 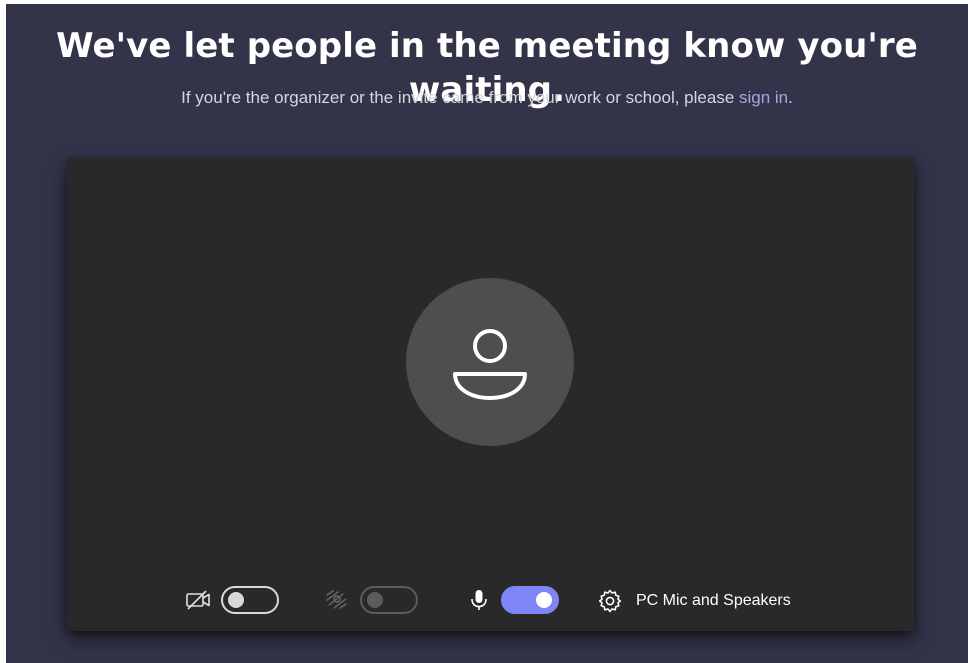 I want to click on device-settings-label: PC Mic and Speakers, so click(x=713, y=600).